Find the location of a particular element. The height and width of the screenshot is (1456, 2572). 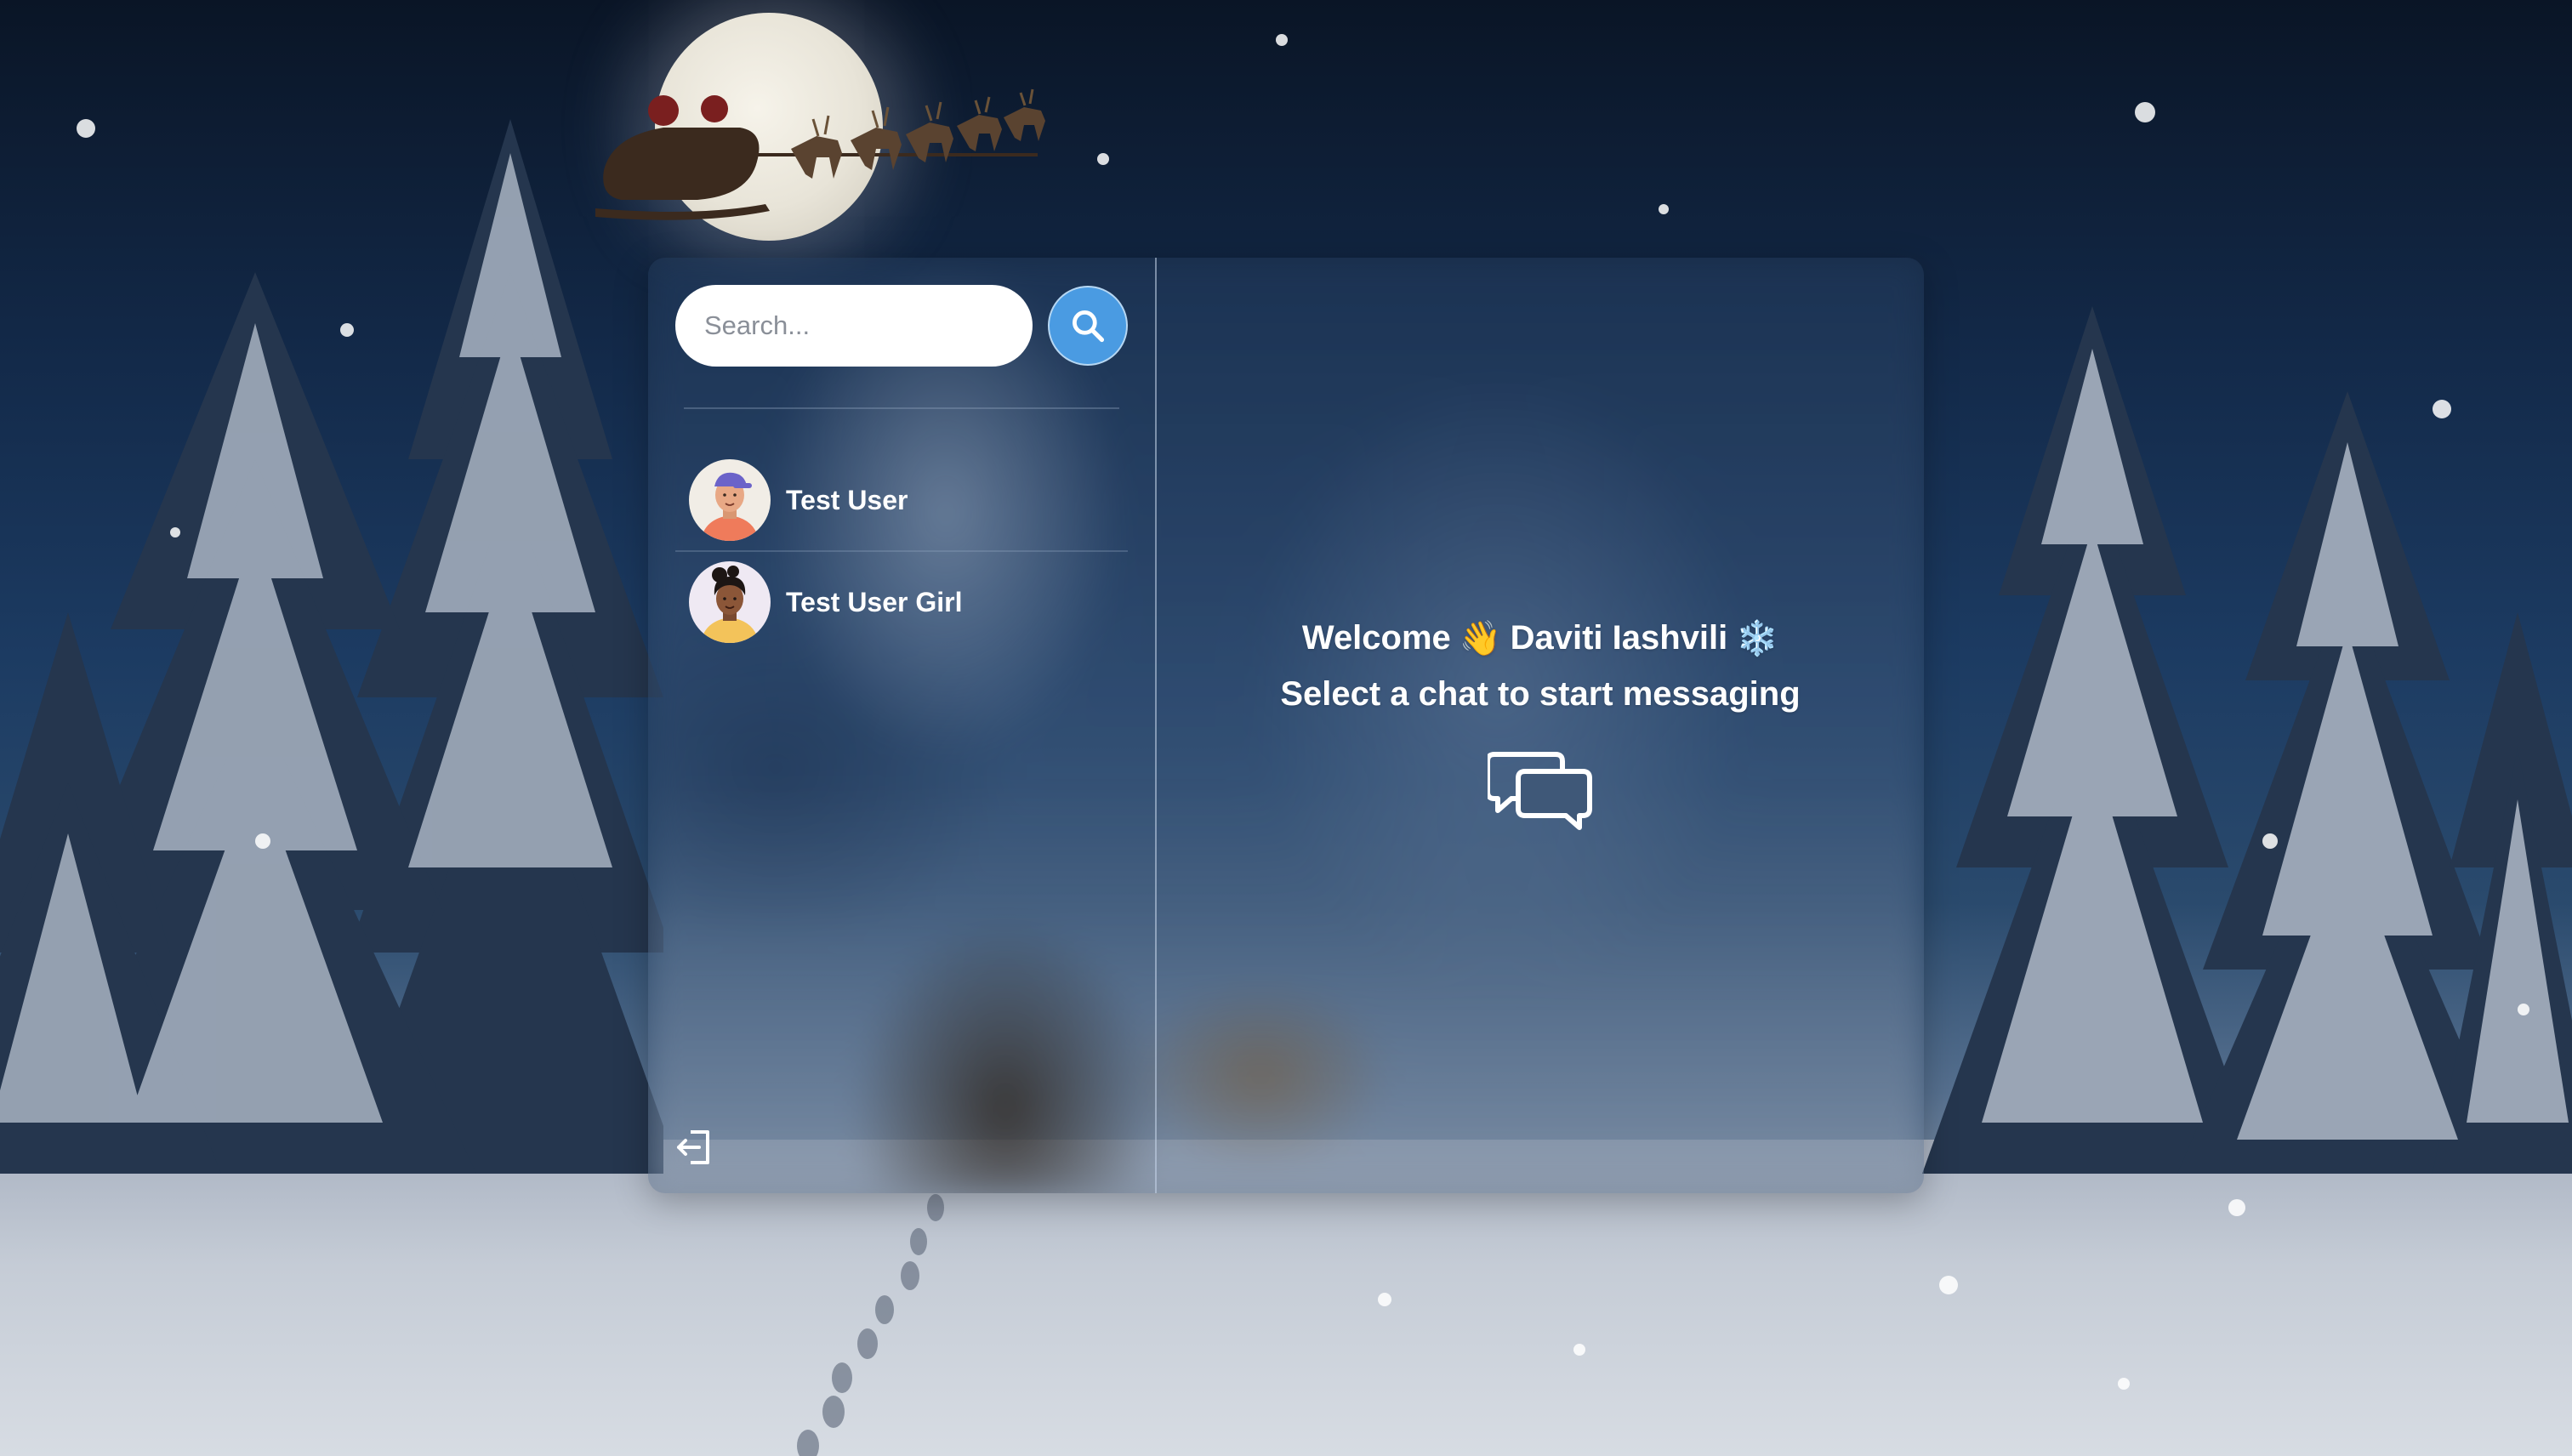

contact-list: Test User Test User Girl is located at coordinates (902, 551).